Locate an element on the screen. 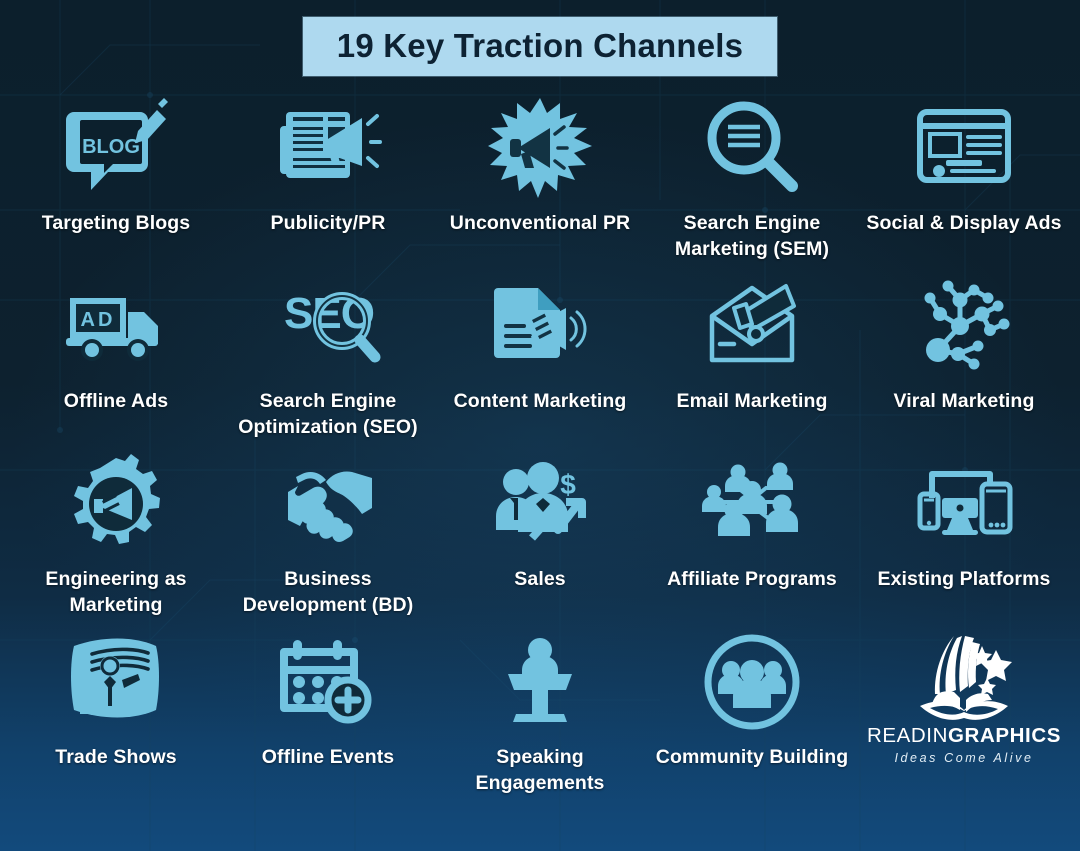 Image resolution: width=1080 pixels, height=851 pixels. channel-item-unconventional-pr: Unconventional PR is located at coordinates (540, 179).